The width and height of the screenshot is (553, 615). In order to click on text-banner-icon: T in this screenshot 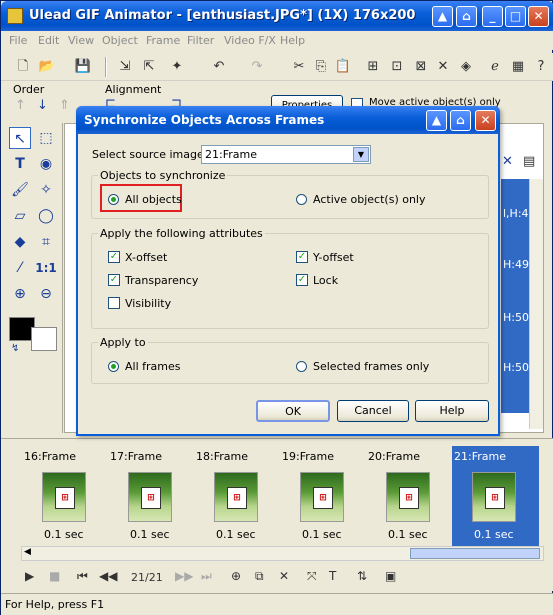, I will do `click(332, 576)`.